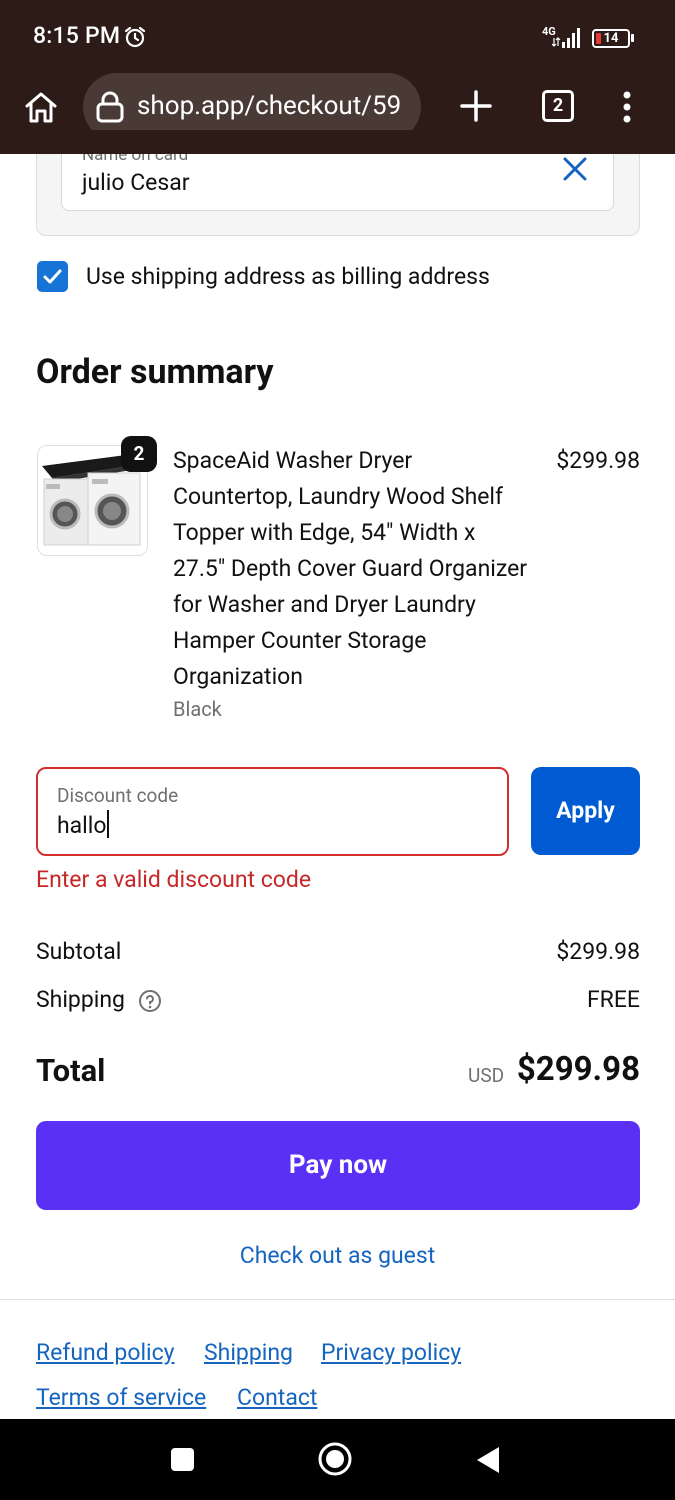  What do you see at coordinates (558, 106) in the screenshot?
I see `tabs-icon: 2` at bounding box center [558, 106].